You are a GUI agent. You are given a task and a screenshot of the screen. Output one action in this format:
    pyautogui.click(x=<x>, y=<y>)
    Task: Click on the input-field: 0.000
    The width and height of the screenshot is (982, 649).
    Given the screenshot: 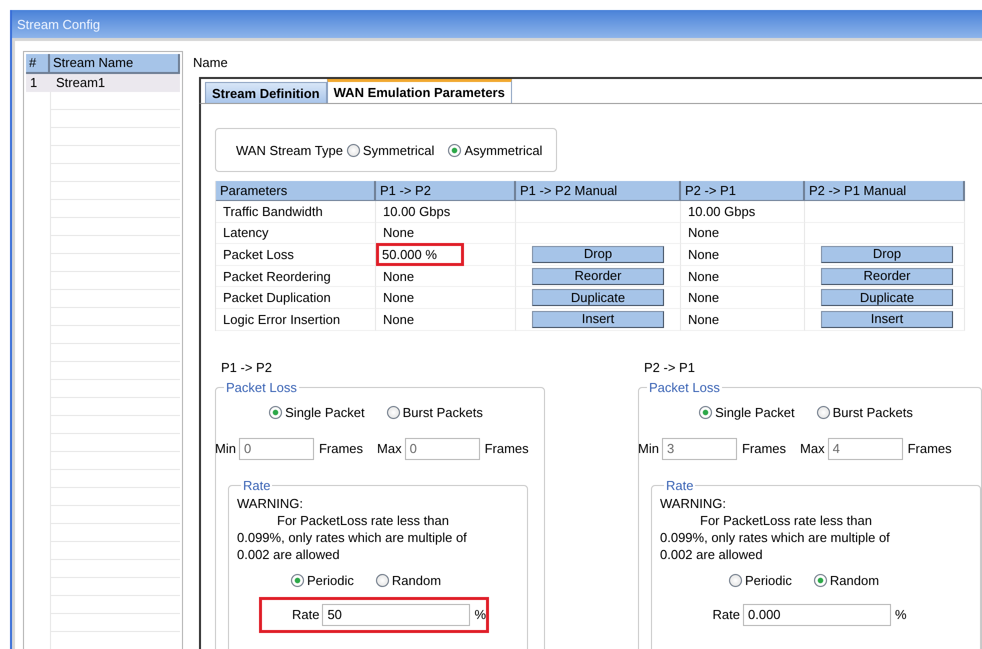 What is the action you would take?
    pyautogui.click(x=817, y=615)
    